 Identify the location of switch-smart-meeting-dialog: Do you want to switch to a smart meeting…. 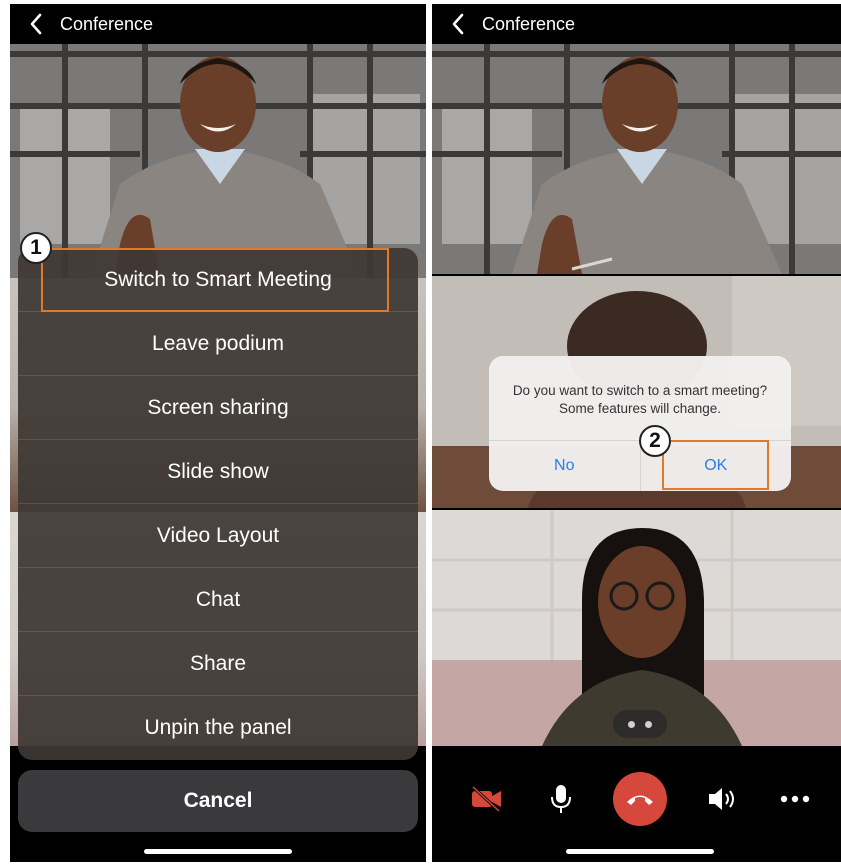
(640, 423).